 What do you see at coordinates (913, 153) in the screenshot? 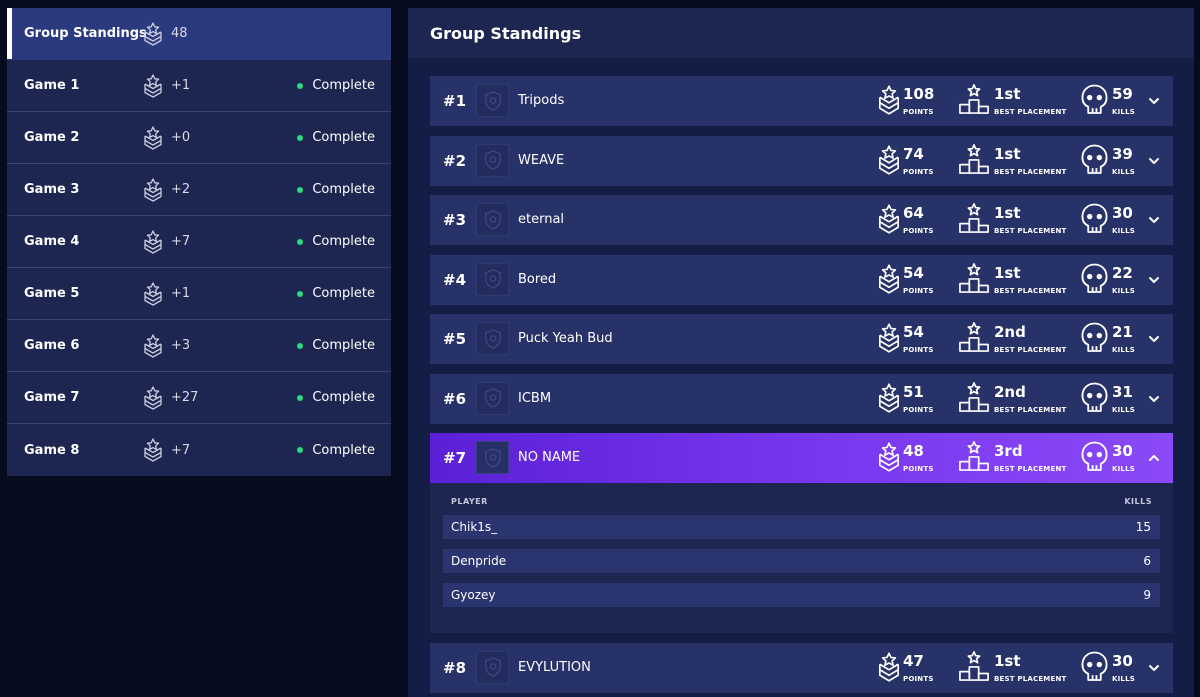
I see `points-value: 74` at bounding box center [913, 153].